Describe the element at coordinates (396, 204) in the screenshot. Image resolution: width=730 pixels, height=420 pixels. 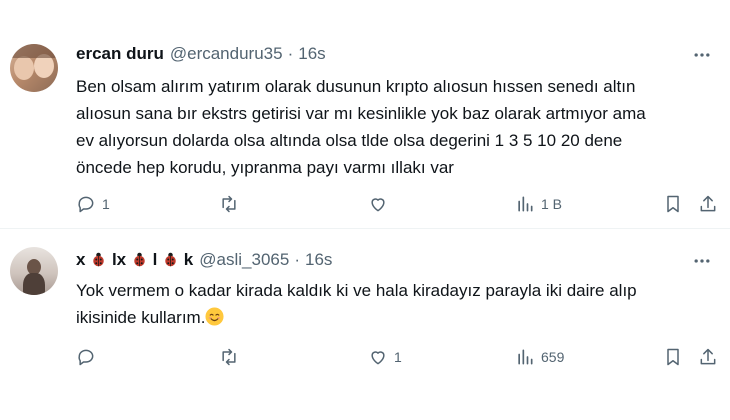
I see `action-bar: 1 1 B` at that location.